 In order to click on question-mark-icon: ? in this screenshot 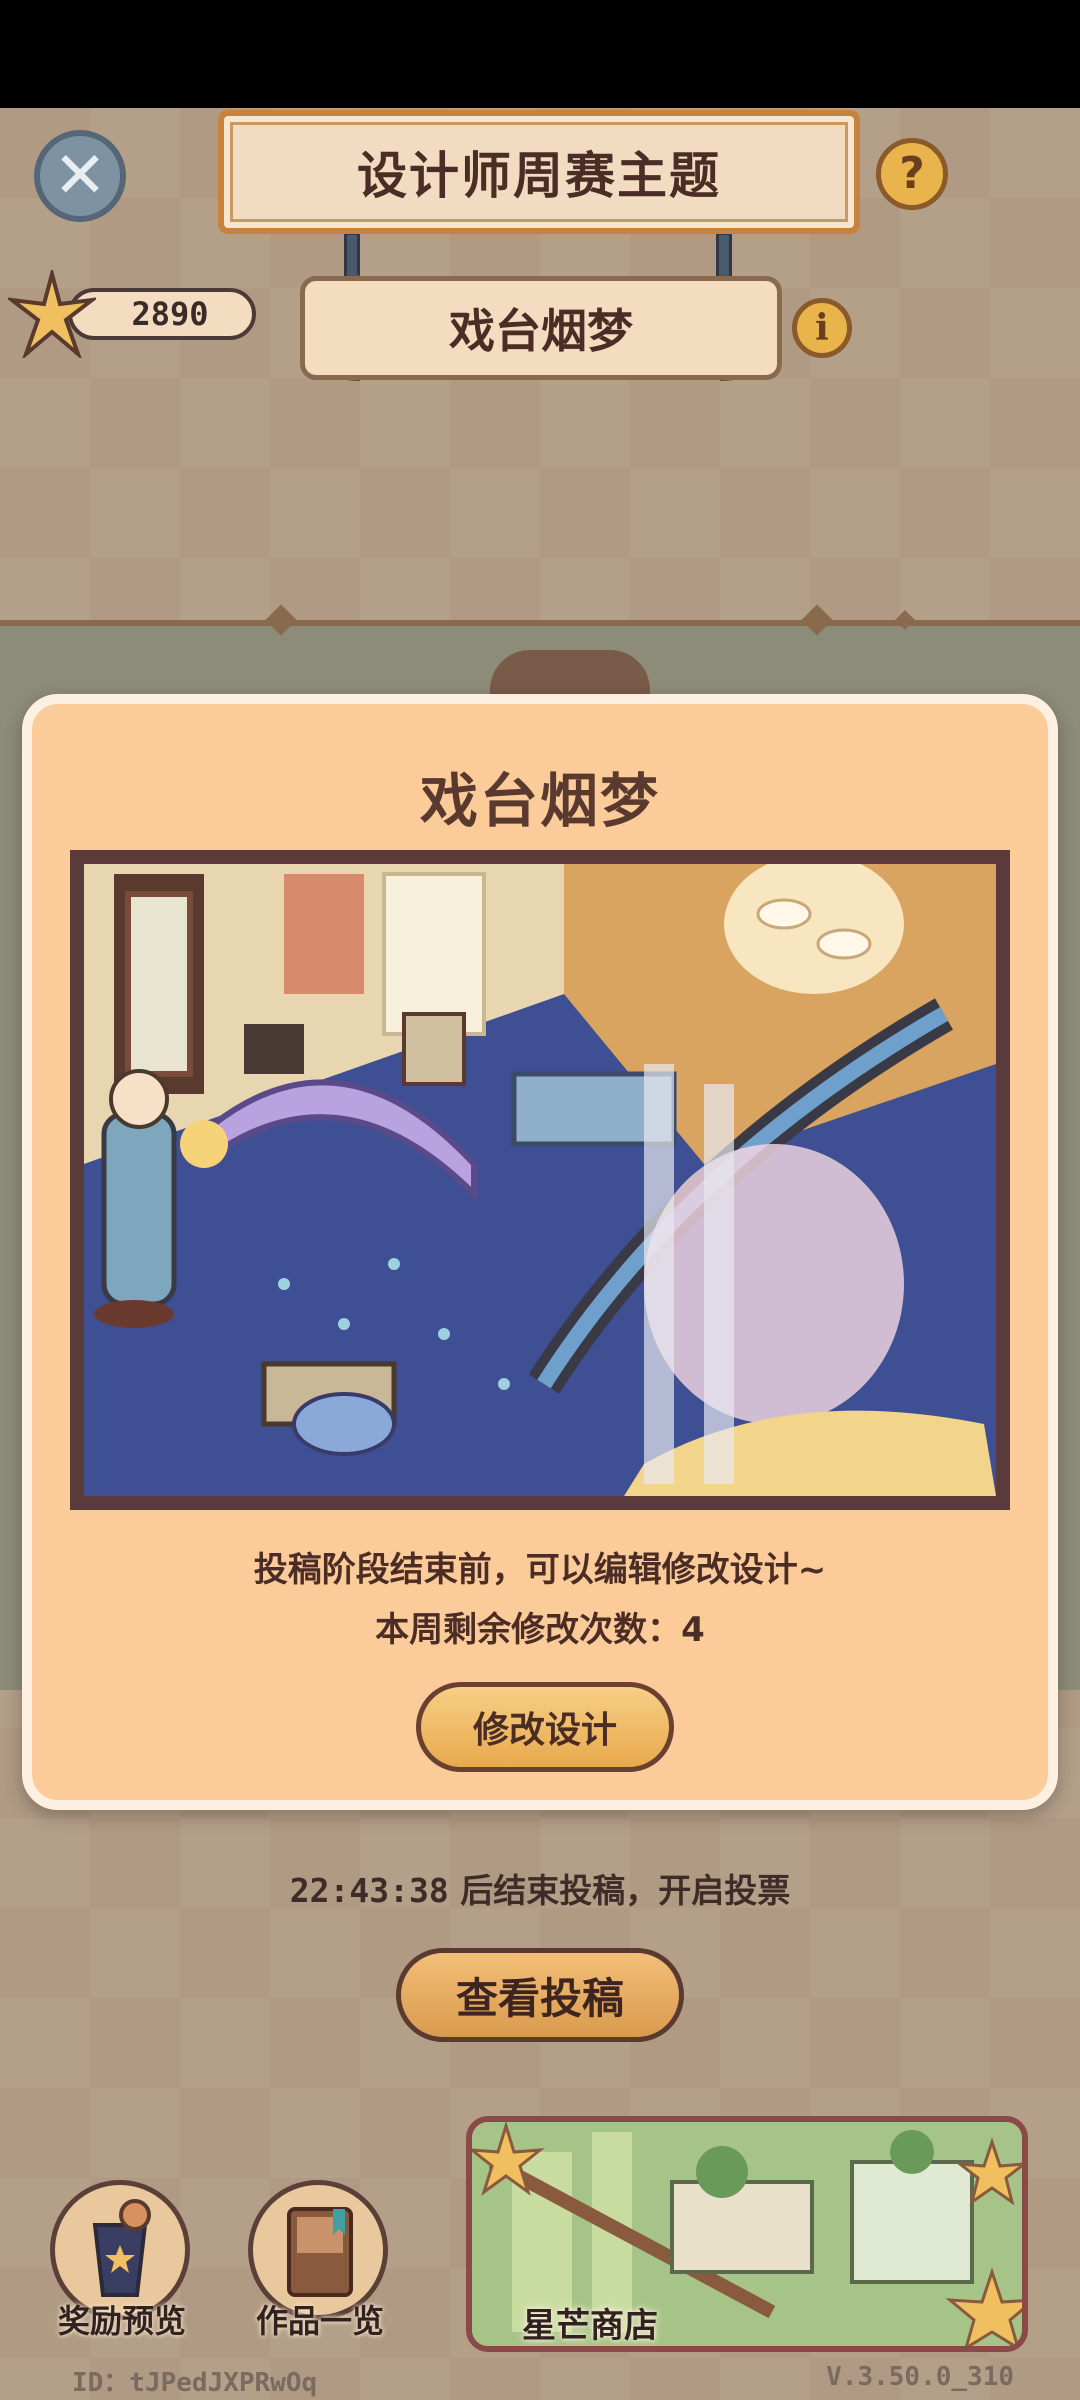, I will do `click(912, 173)`.